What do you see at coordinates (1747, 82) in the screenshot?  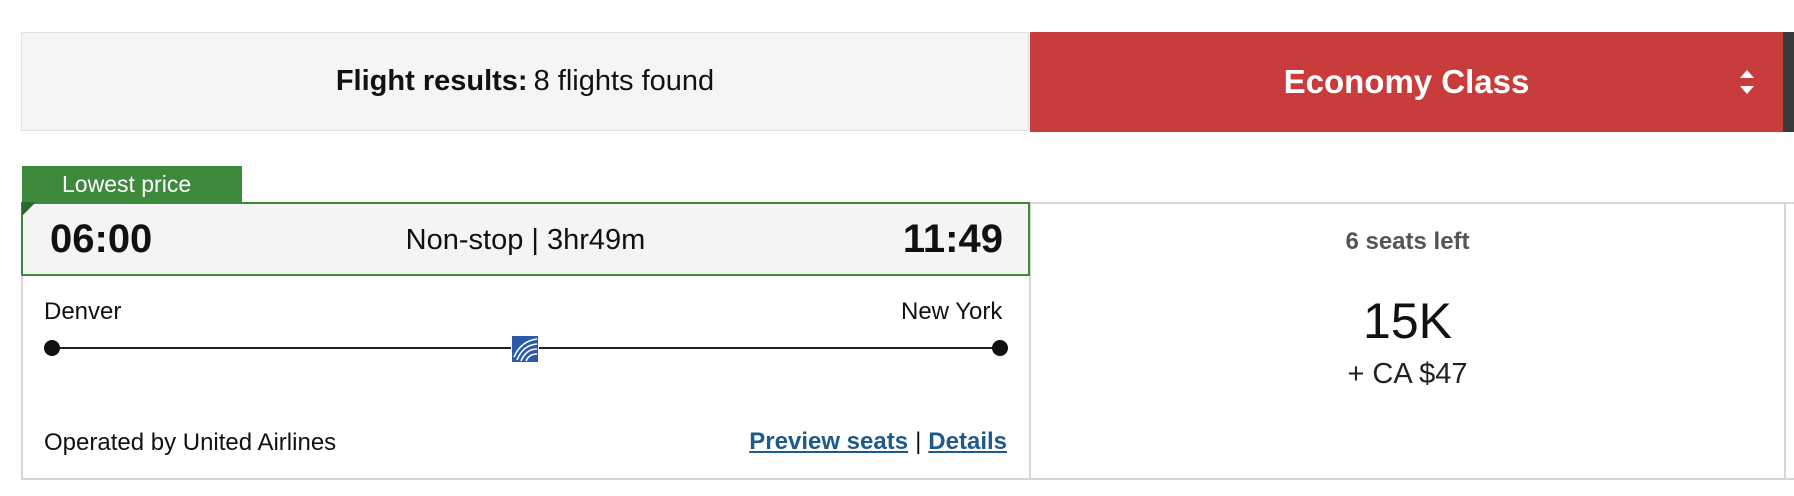 I see `sort-arrows-icon` at bounding box center [1747, 82].